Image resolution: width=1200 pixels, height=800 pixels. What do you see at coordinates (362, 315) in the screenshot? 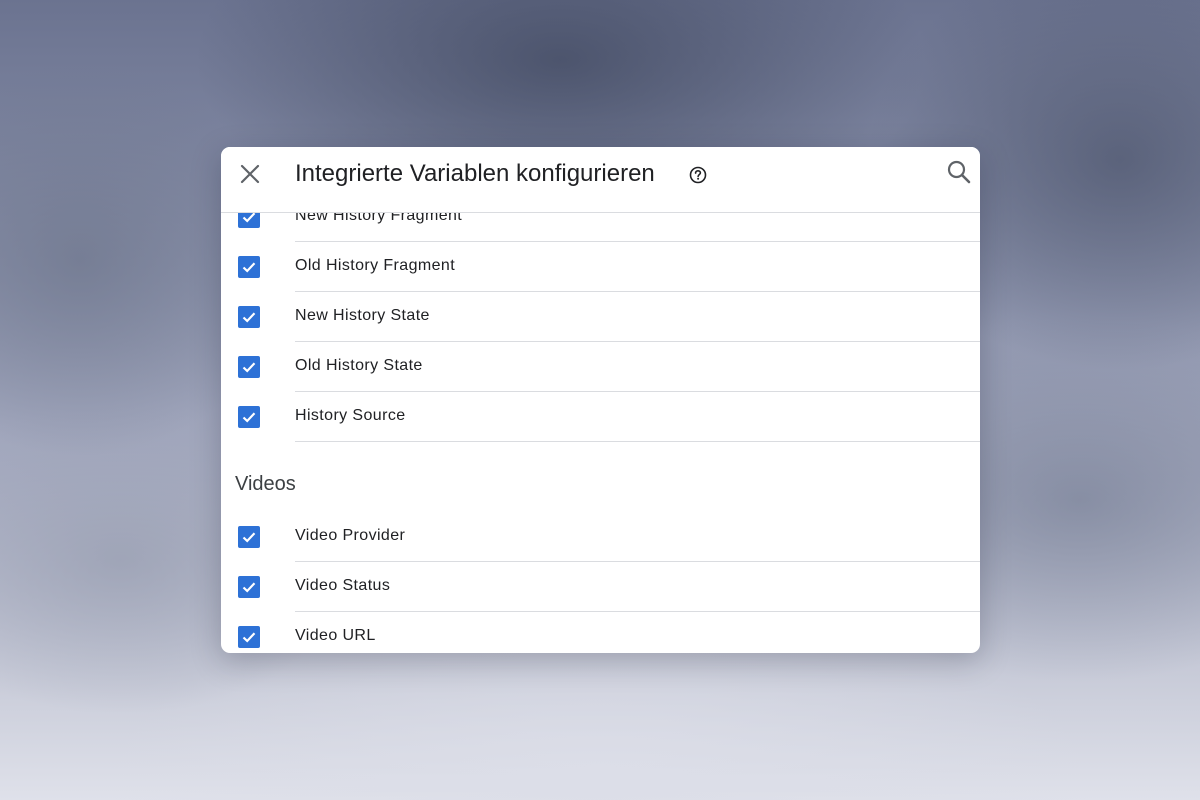
I see `list-item-label: New History State` at bounding box center [362, 315].